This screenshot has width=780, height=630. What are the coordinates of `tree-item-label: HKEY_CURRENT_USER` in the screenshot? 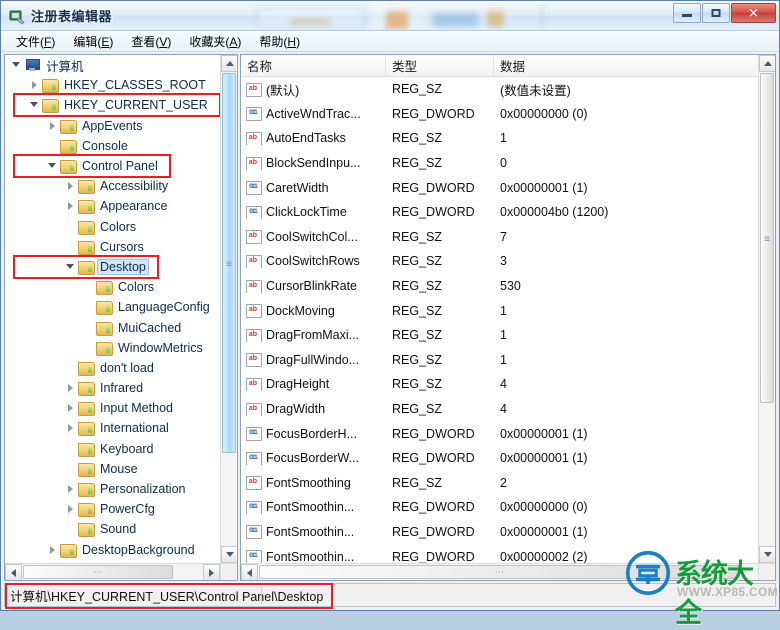 It's located at (136, 105).